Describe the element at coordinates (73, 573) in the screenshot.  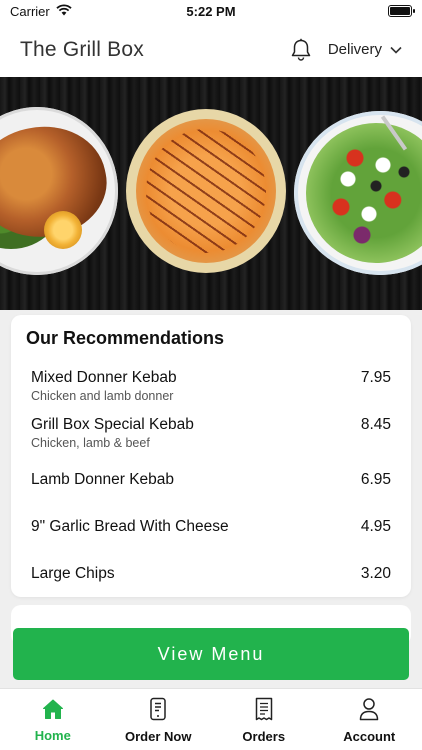
I see `item-name: Large Chips` at that location.